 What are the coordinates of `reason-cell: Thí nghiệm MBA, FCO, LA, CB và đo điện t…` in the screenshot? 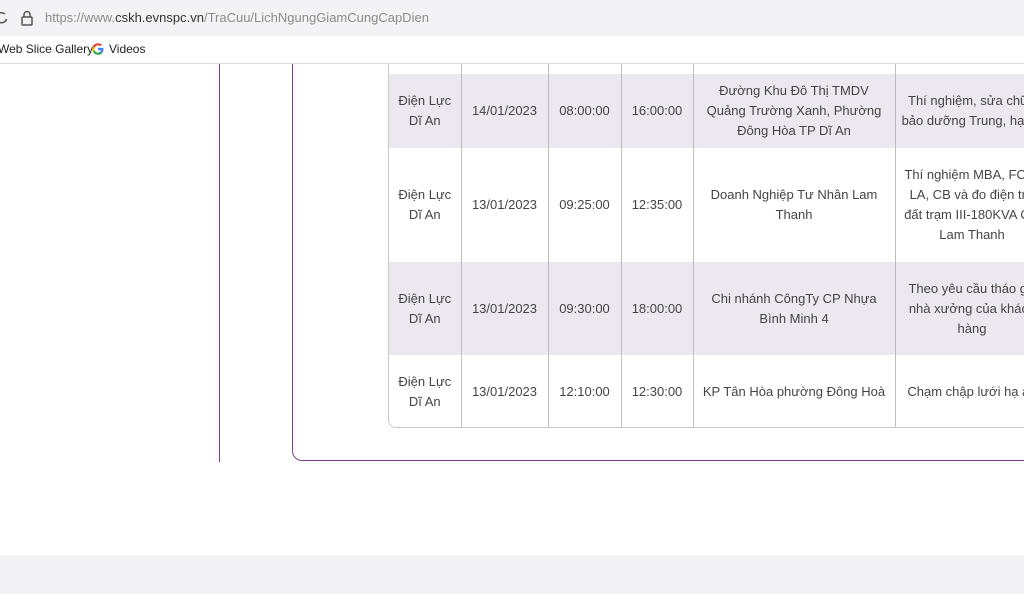 It's located at (959, 205).